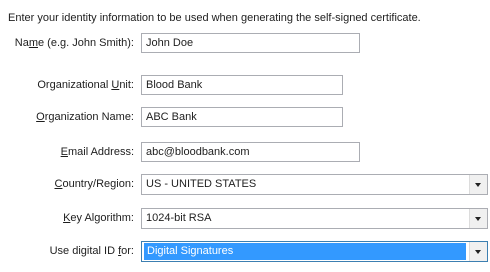 Image resolution: width=490 pixels, height=272 pixels. Describe the element at coordinates (314, 184) in the screenshot. I see `country-select: US - UNITED STATES` at that location.